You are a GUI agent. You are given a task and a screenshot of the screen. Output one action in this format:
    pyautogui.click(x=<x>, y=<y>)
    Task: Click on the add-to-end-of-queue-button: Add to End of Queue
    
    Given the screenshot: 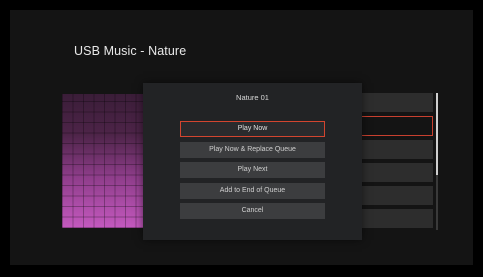 What is the action you would take?
    pyautogui.click(x=252, y=190)
    